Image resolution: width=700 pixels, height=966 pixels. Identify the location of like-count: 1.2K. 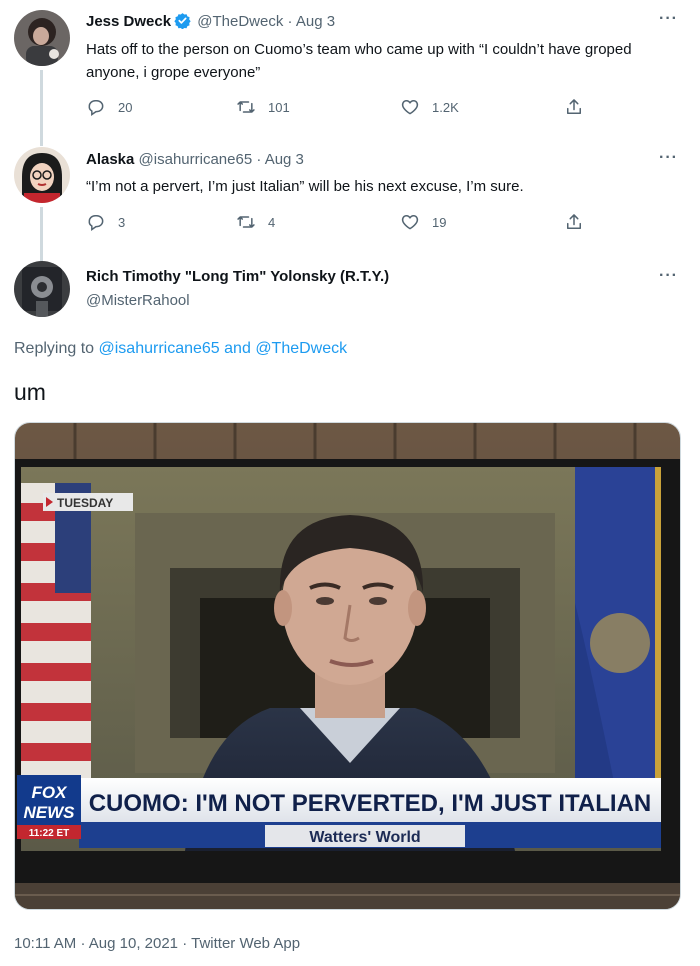
(445, 107).